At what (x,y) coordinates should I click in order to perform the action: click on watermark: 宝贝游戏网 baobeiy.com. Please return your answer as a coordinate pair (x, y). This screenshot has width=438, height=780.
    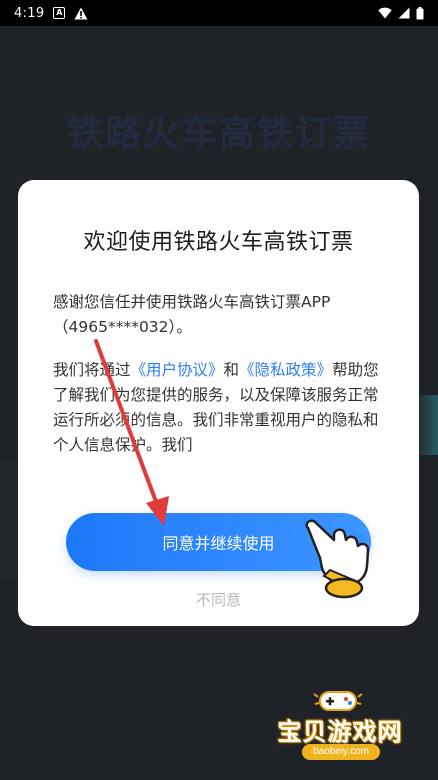
    Looking at the image, I should click on (340, 728).